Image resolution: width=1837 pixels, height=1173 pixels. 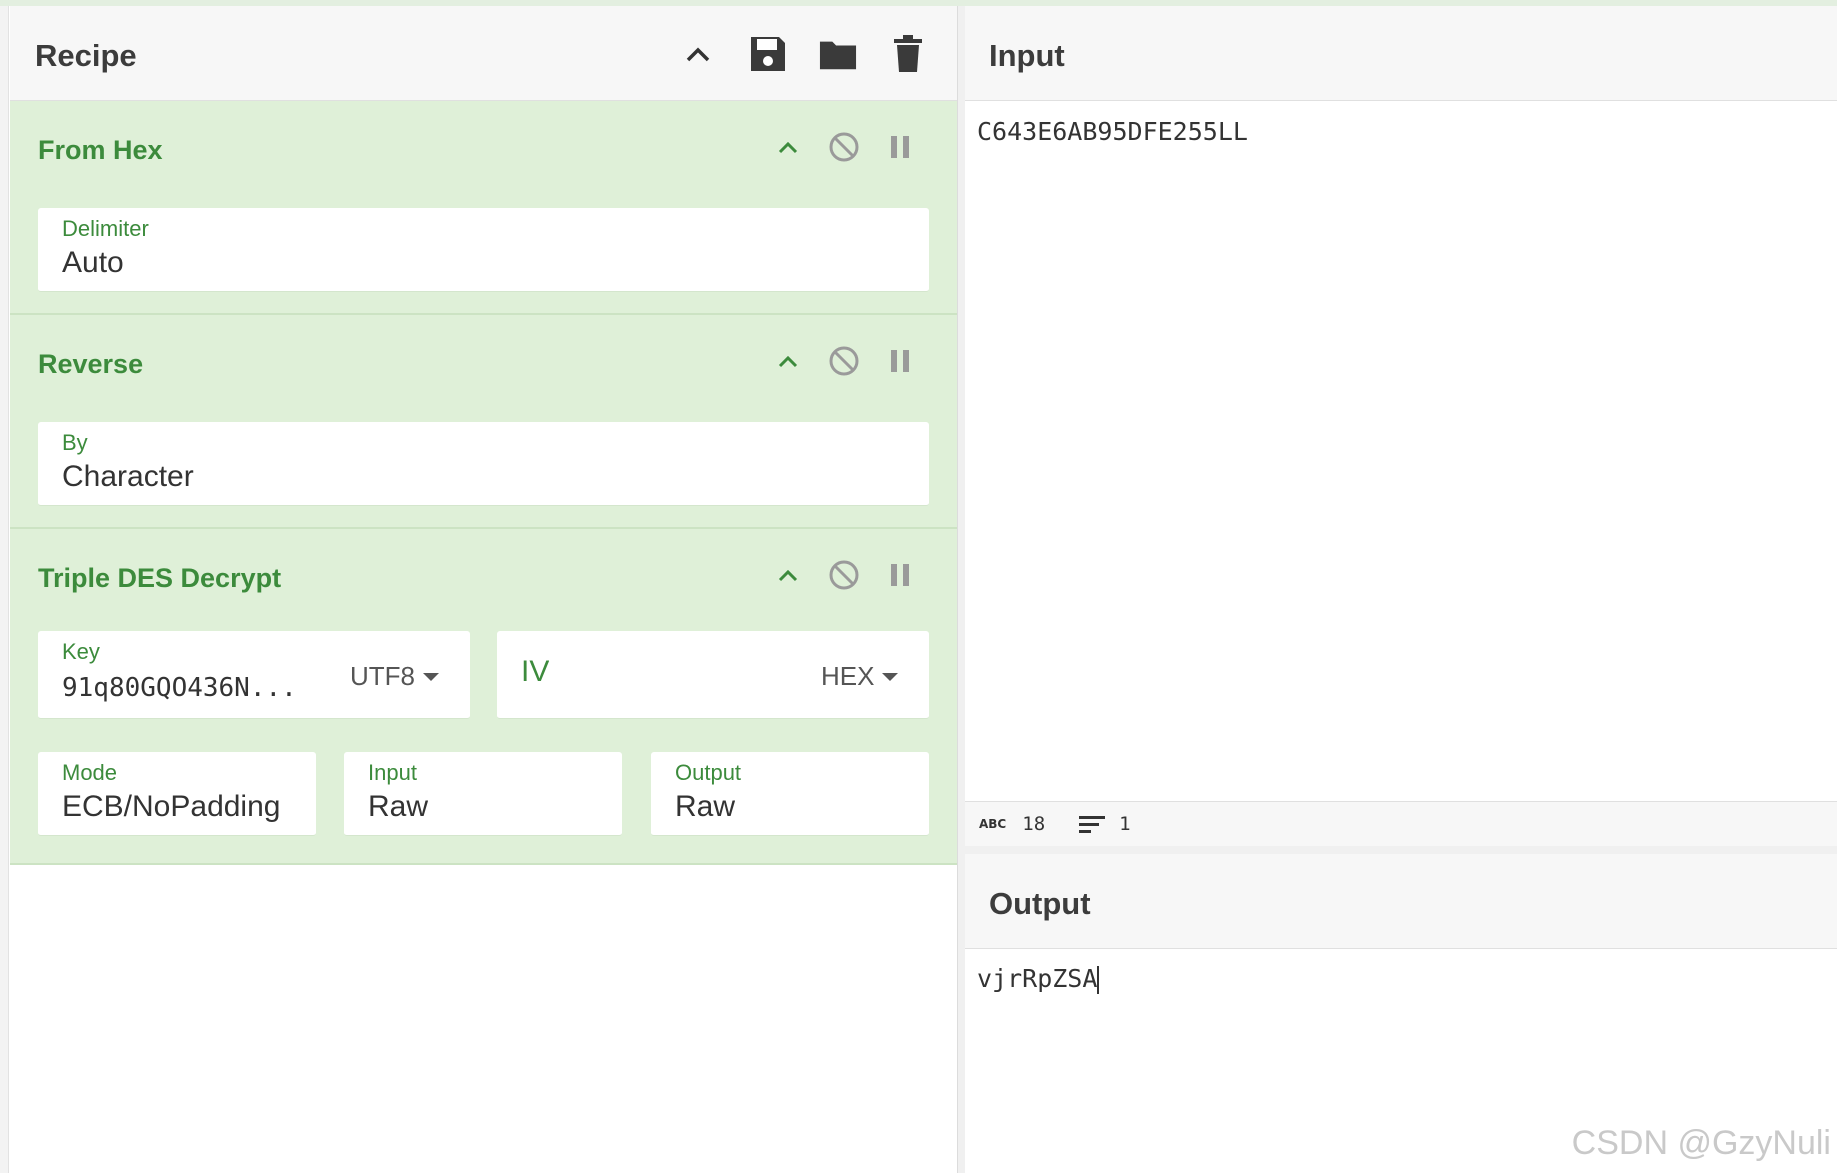 I want to click on field-label: Mode, so click(x=90, y=772).